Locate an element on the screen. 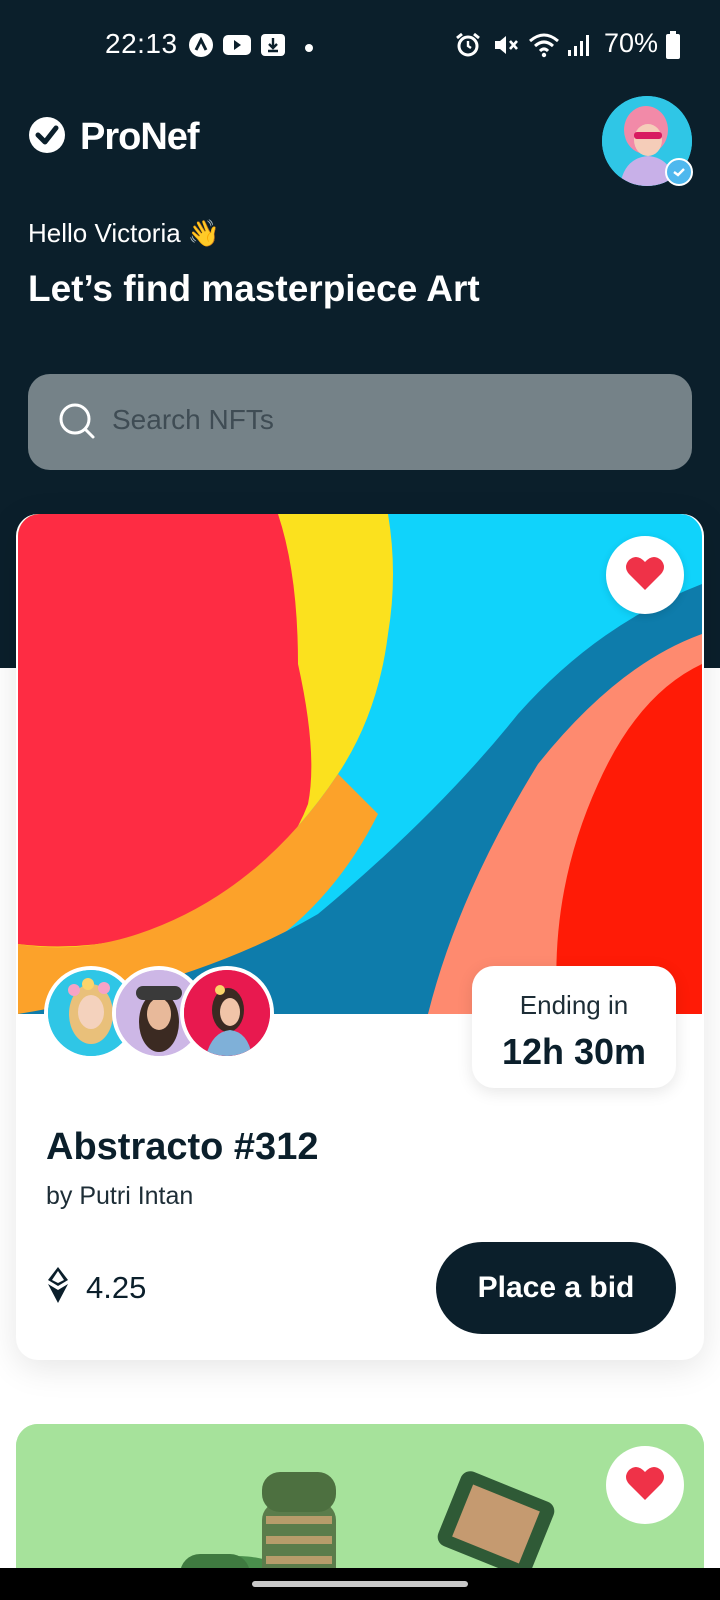  youtube-icon is located at coordinates (237, 47).